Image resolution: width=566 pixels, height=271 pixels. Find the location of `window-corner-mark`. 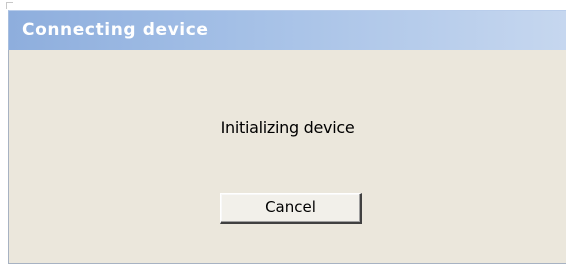

window-corner-mark is located at coordinates (9, 5).